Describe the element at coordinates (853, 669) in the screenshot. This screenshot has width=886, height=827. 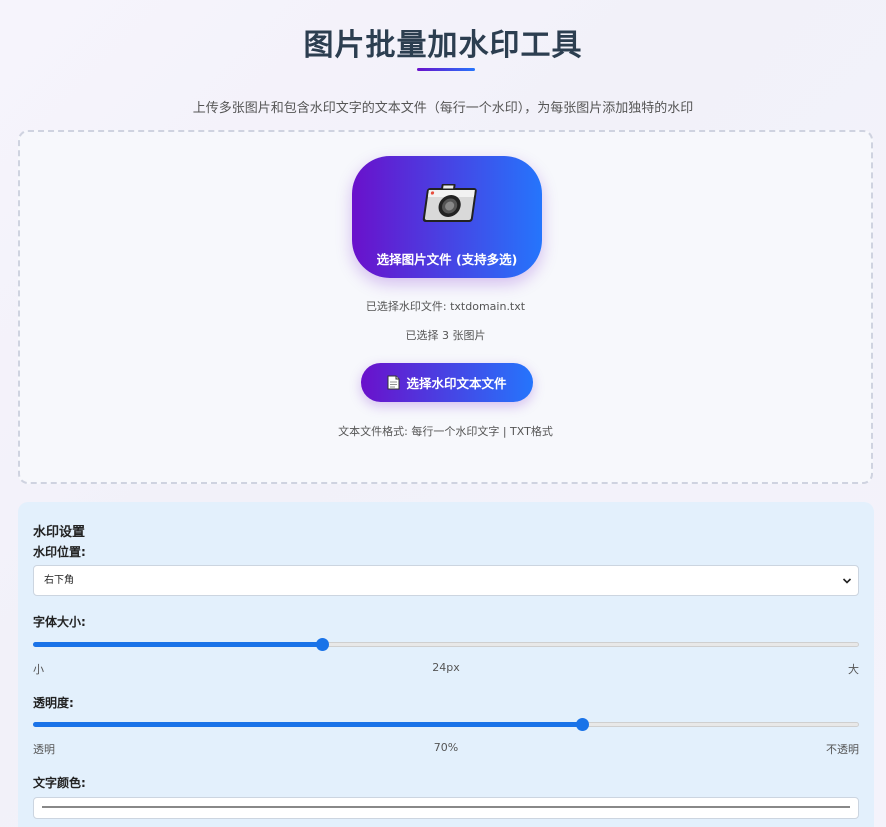
I see `font-size-max-label: 大` at that location.